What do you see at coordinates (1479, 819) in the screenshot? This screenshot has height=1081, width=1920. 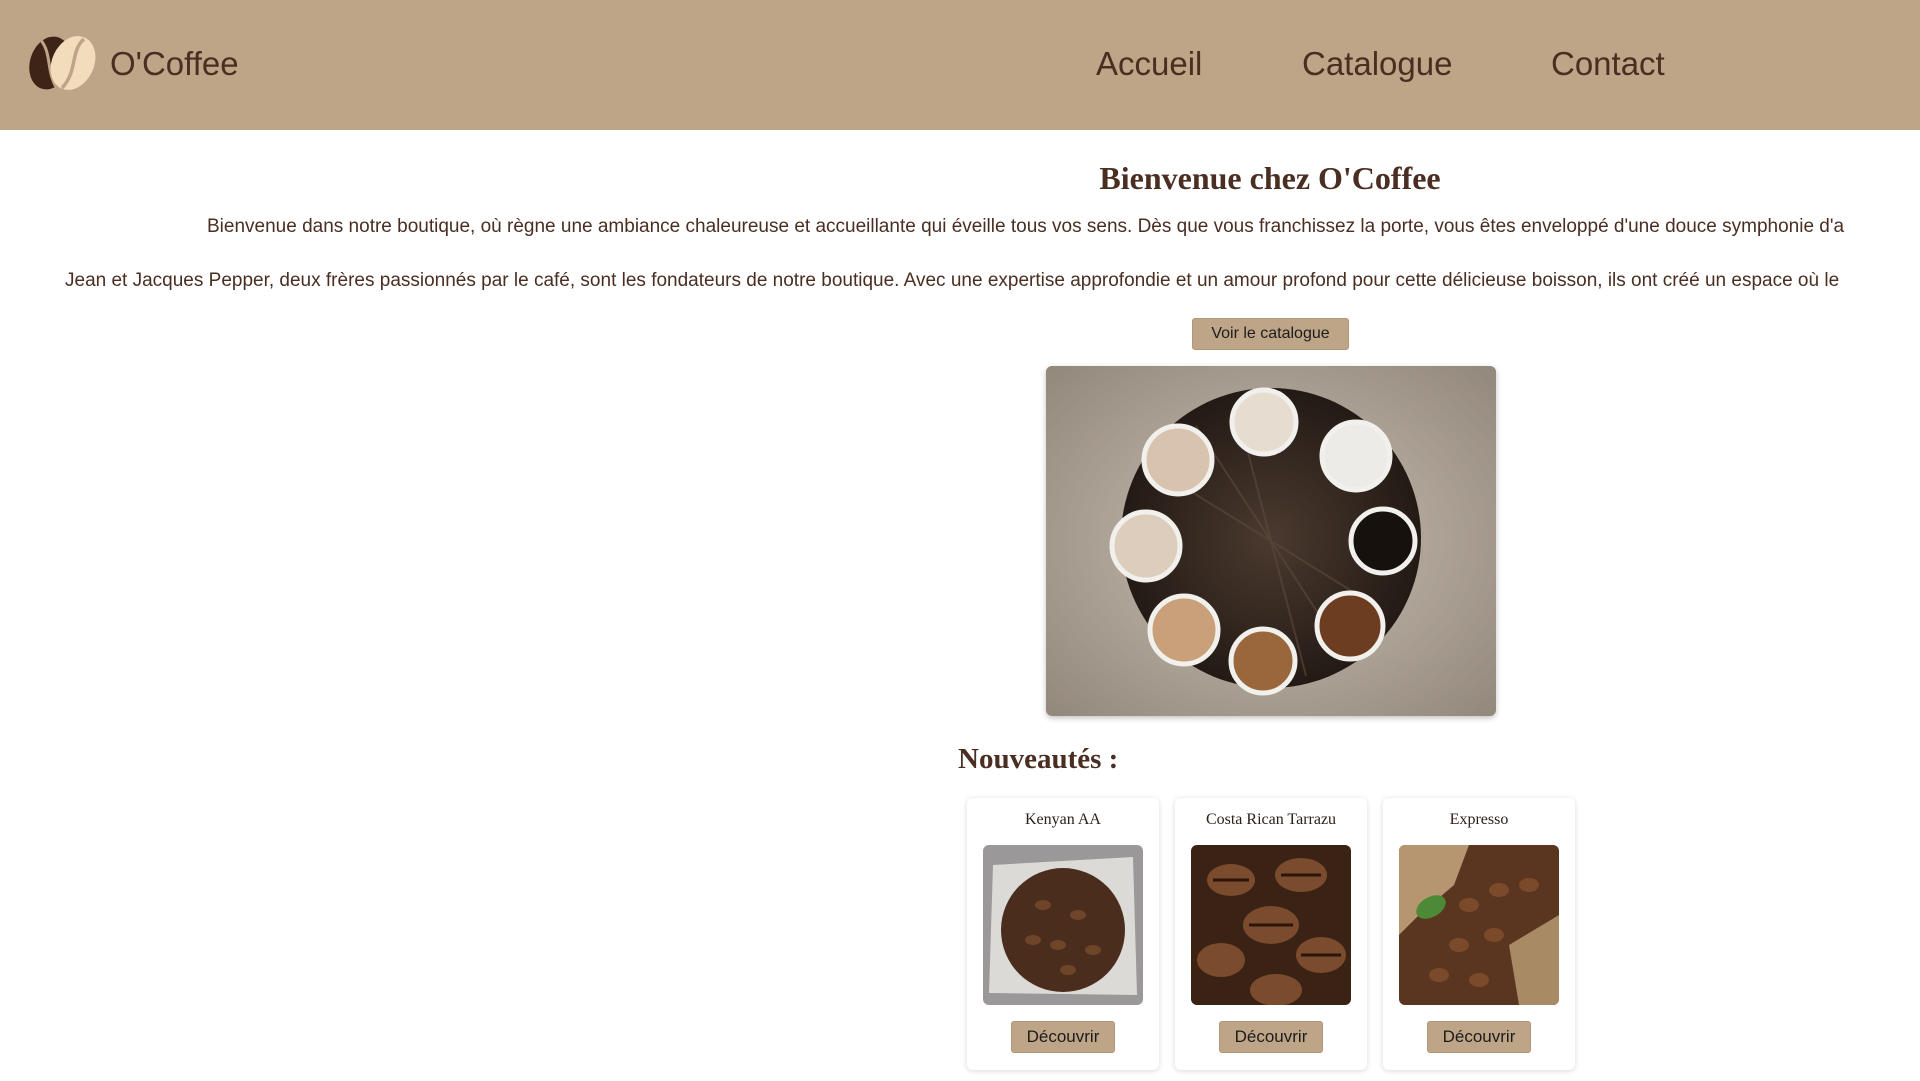 I see `product-name: Expresso` at bounding box center [1479, 819].